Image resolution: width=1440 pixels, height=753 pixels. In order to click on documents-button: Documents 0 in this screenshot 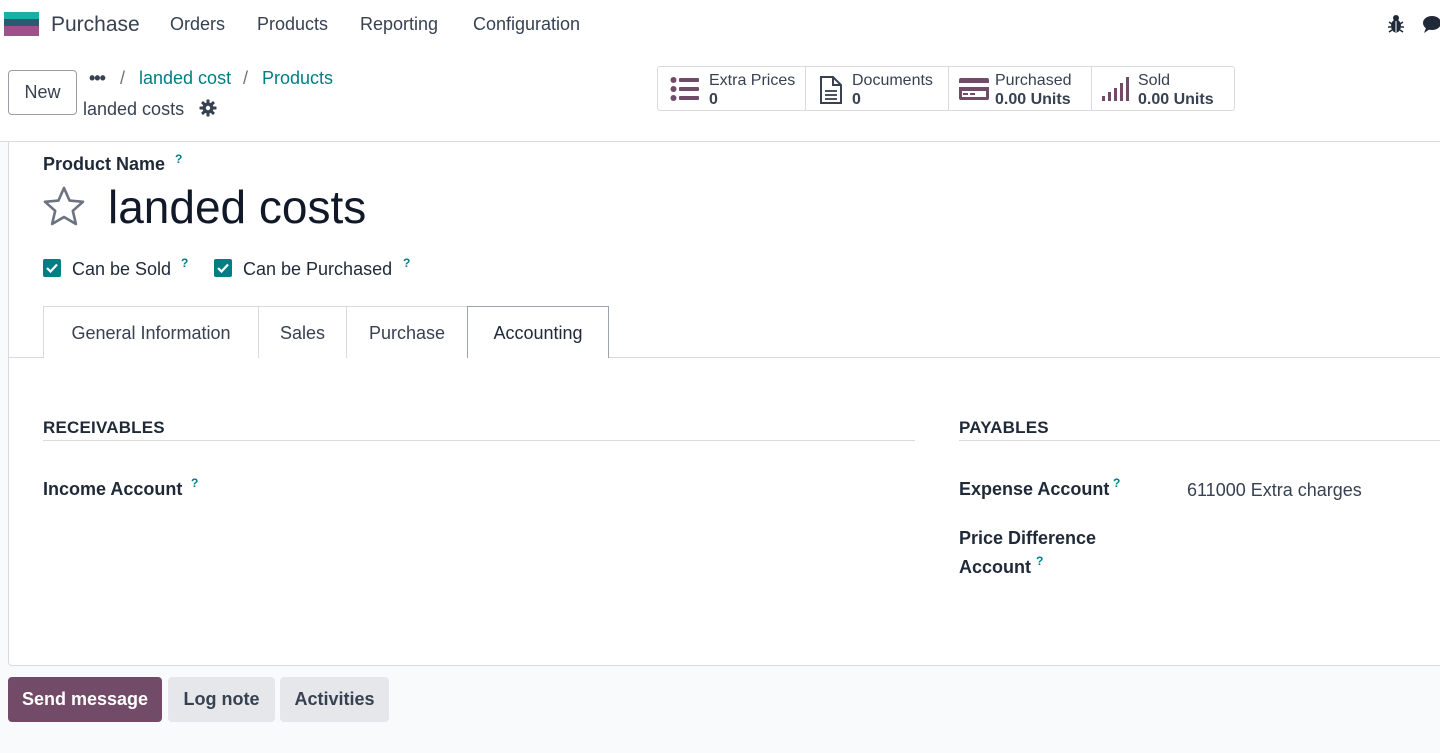, I will do `click(877, 88)`.